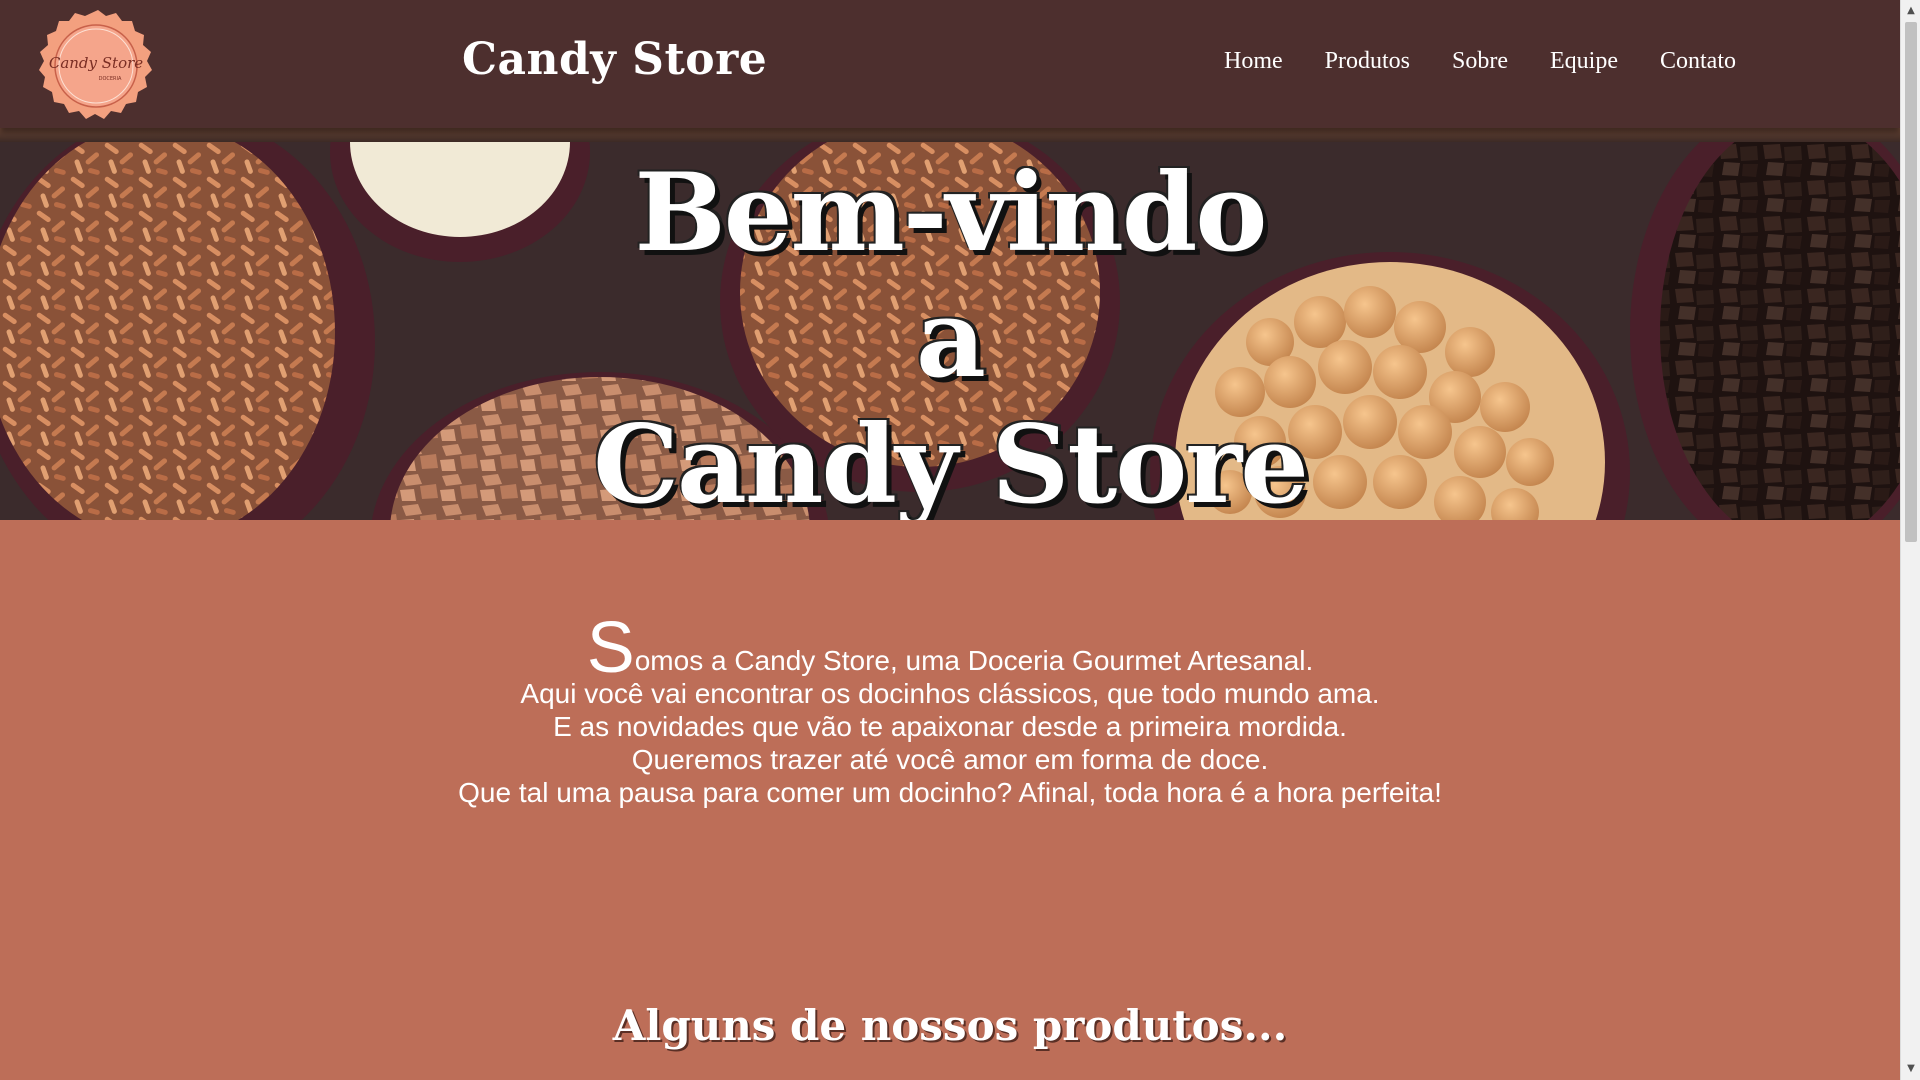 The image size is (1920, 1080). What do you see at coordinates (1911, 282) in the screenshot?
I see `scrollbar-thumb` at bounding box center [1911, 282].